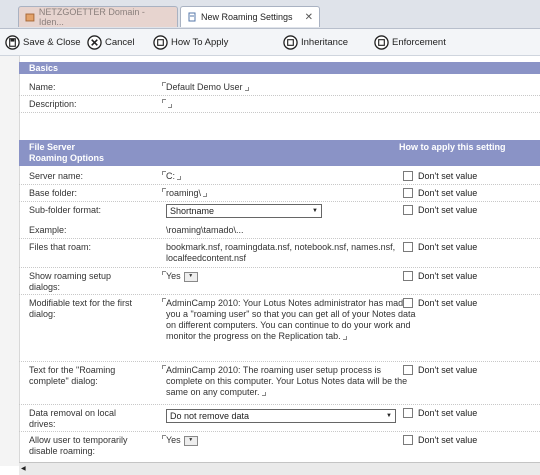 This screenshot has height=475, width=540. Describe the element at coordinates (210, 416) in the screenshot. I see `data-removal-value: Do not remove data` at that location.